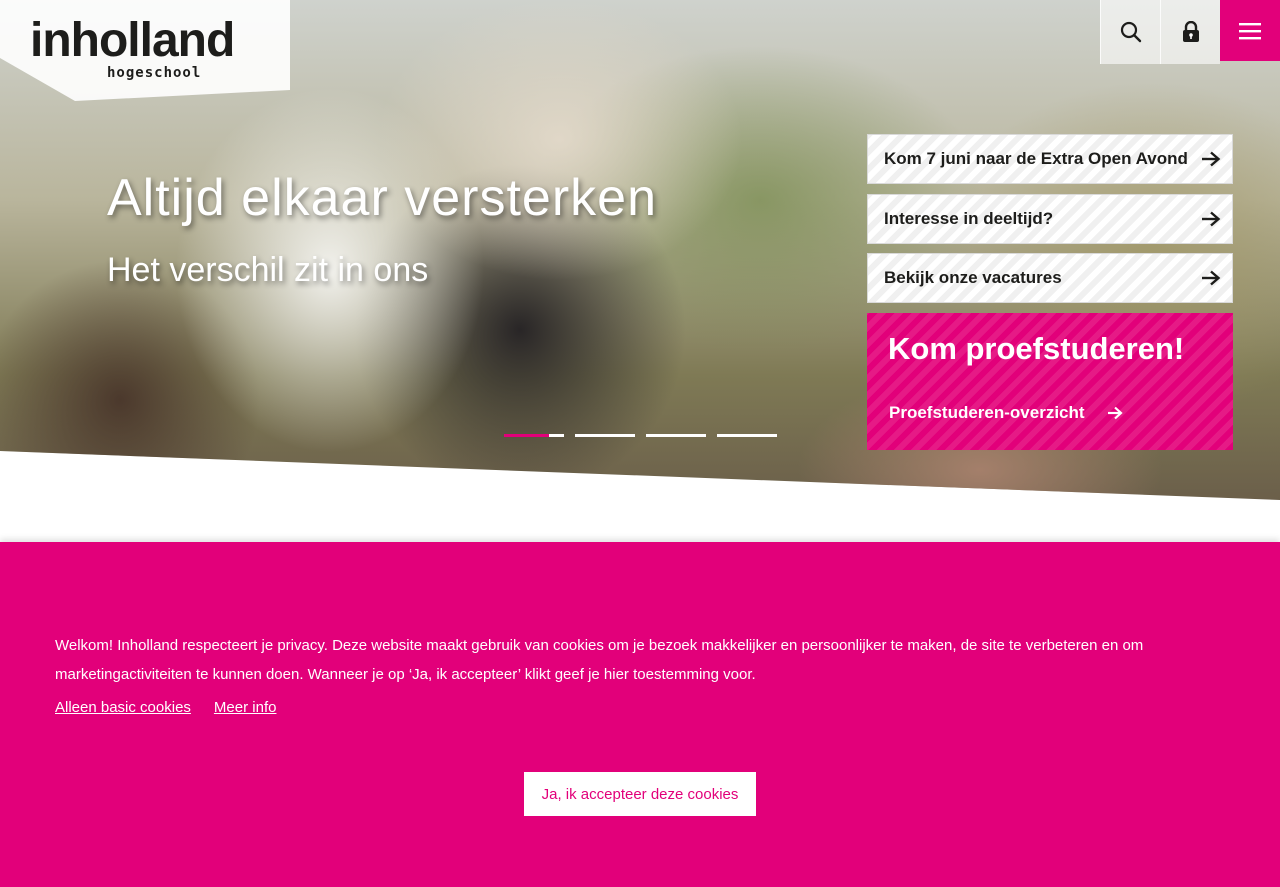  I want to click on lock-icon, so click(1191, 31).